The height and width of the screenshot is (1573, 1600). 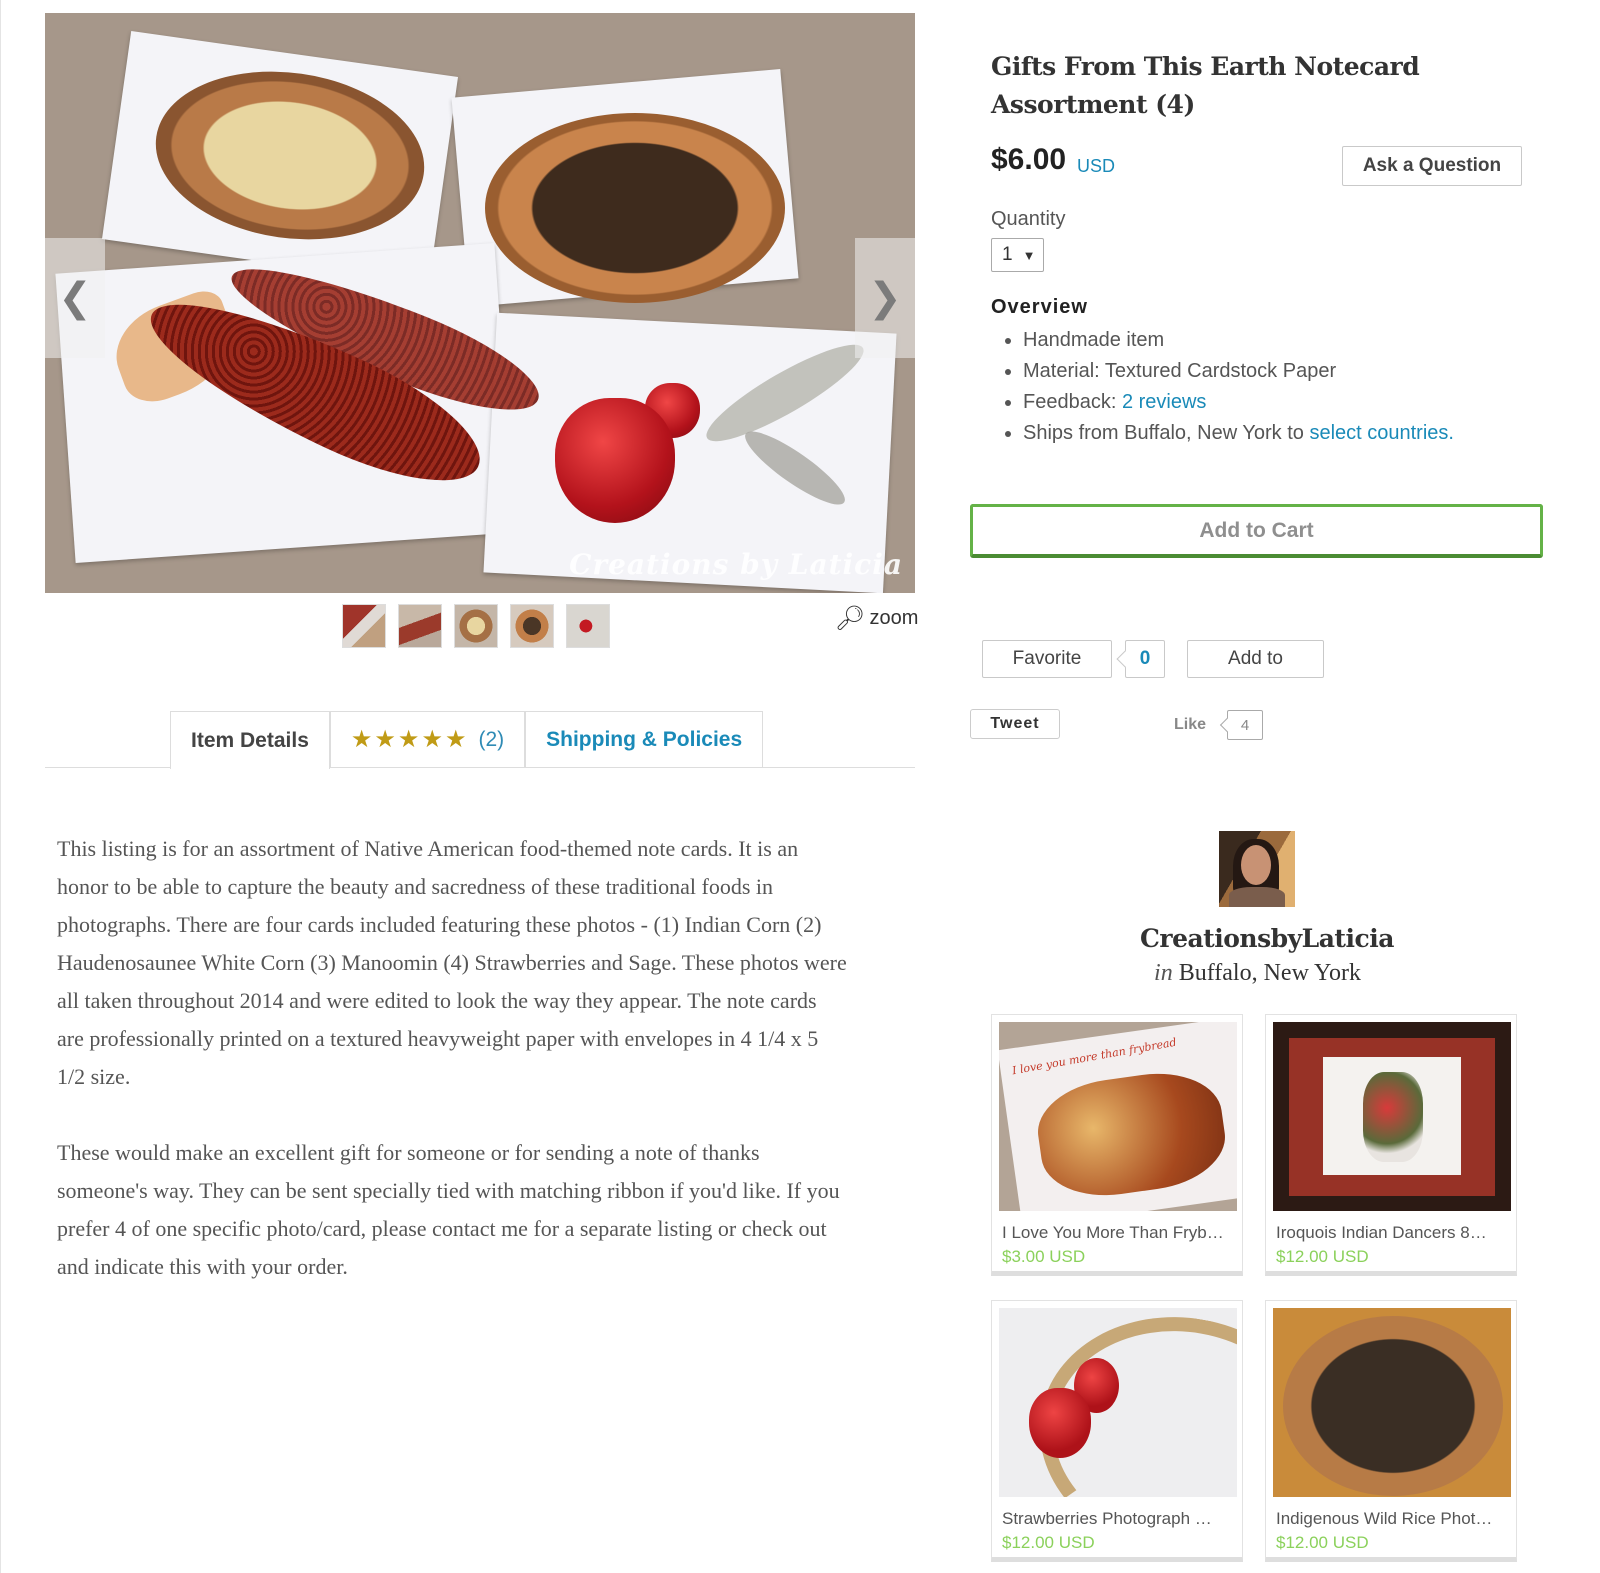 I want to click on zoom-button: 🔍︎ zoom, so click(x=876, y=618).